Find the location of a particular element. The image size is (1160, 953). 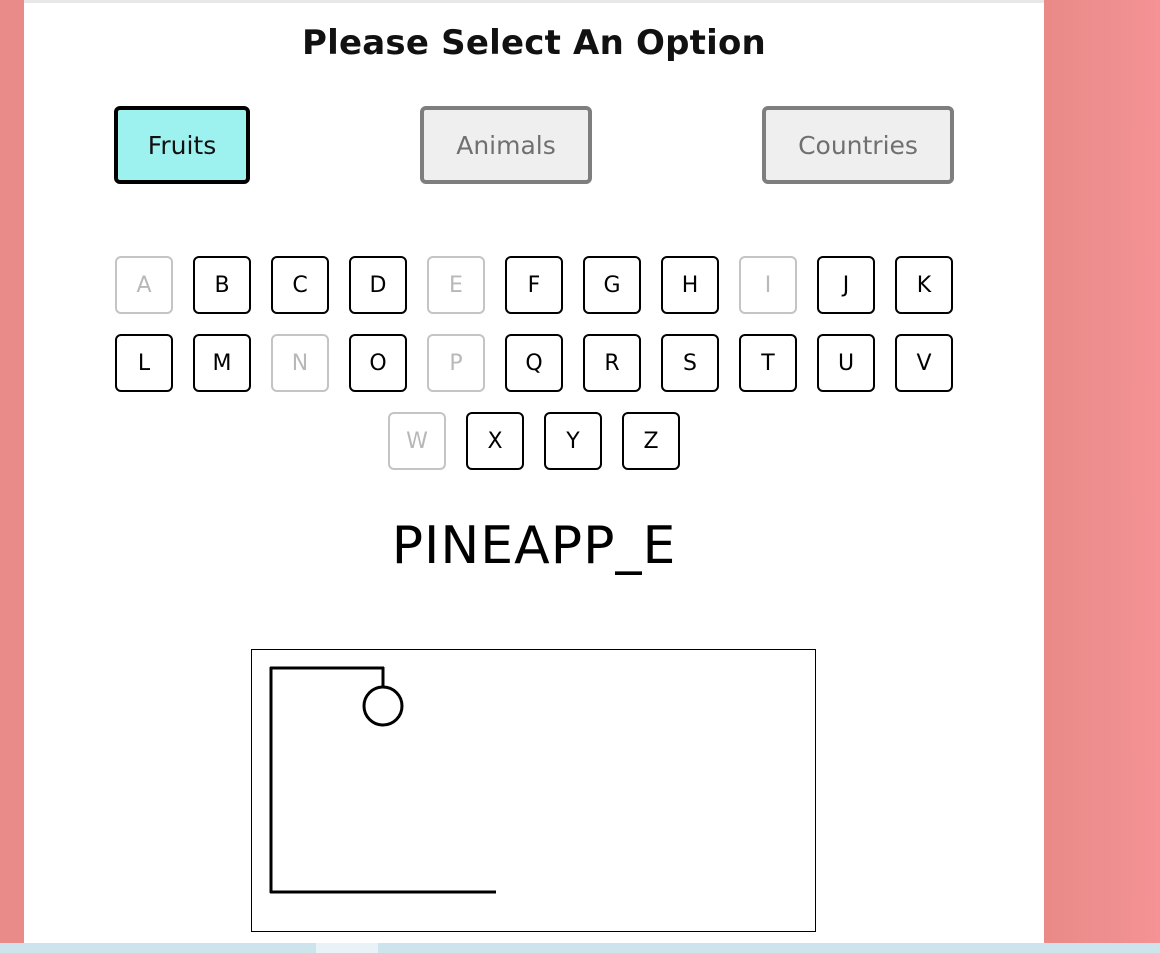

hangman-drawing is located at coordinates (382, 780).